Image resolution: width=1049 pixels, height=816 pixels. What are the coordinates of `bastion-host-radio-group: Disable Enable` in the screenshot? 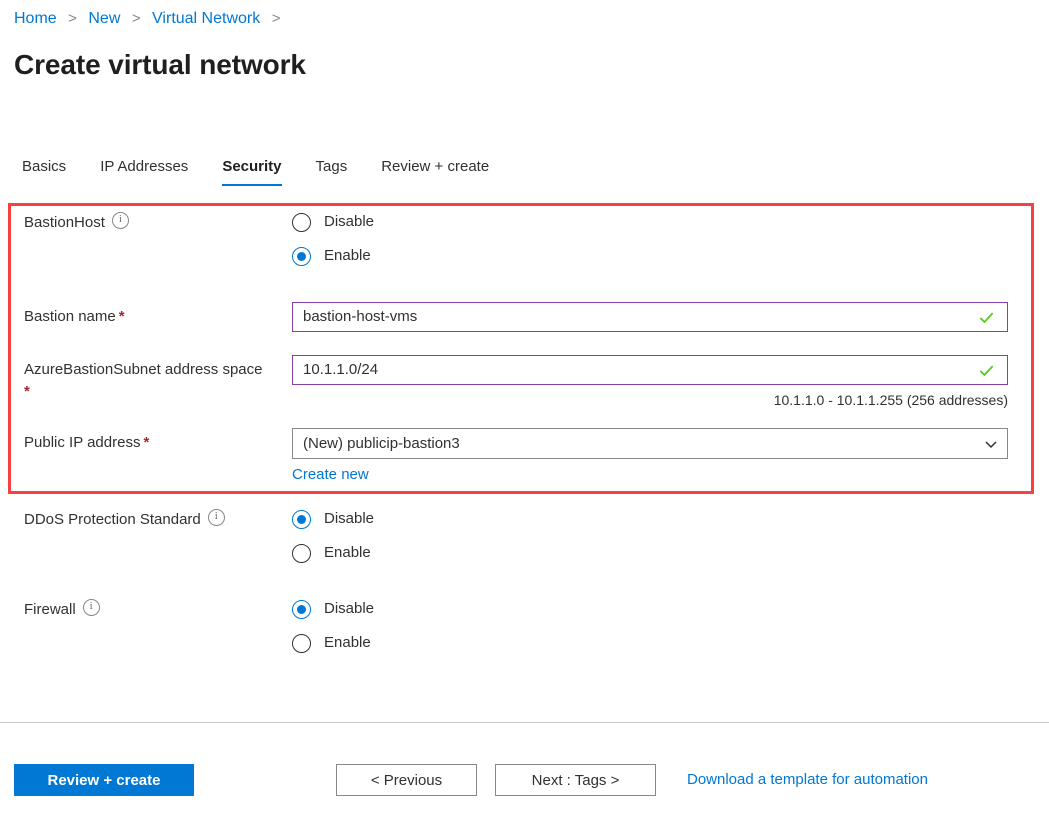 It's located at (333, 239).